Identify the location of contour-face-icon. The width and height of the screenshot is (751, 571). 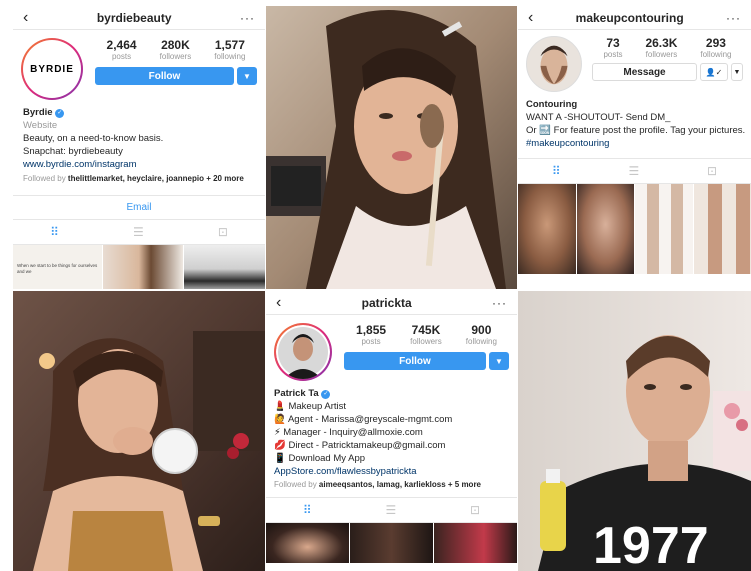
(554, 65).